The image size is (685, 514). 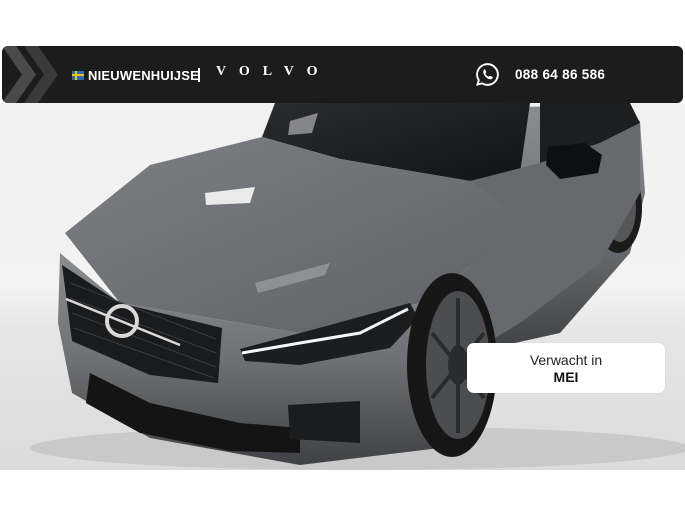 What do you see at coordinates (487, 74) in the screenshot?
I see `whatsapp-icon` at bounding box center [487, 74].